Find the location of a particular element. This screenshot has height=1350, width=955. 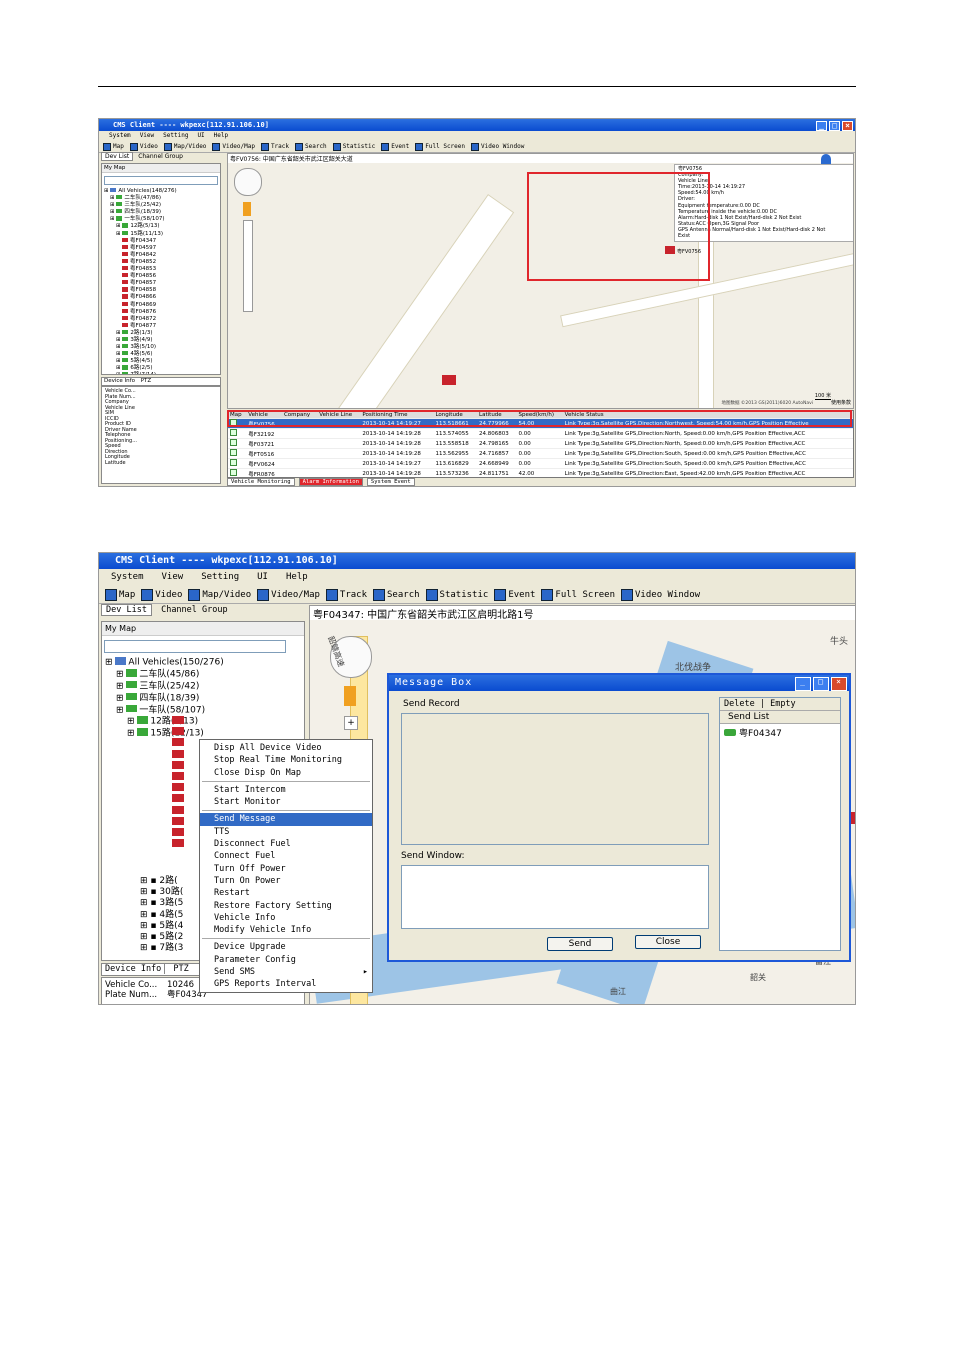

toolbar-video-map-button: Video/Map is located at coordinates (288, 595).